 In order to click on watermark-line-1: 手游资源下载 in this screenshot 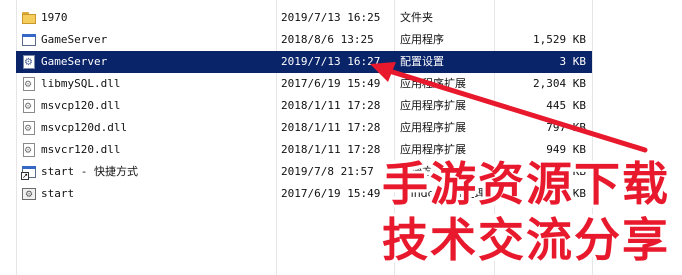, I will do `click(526, 184)`.